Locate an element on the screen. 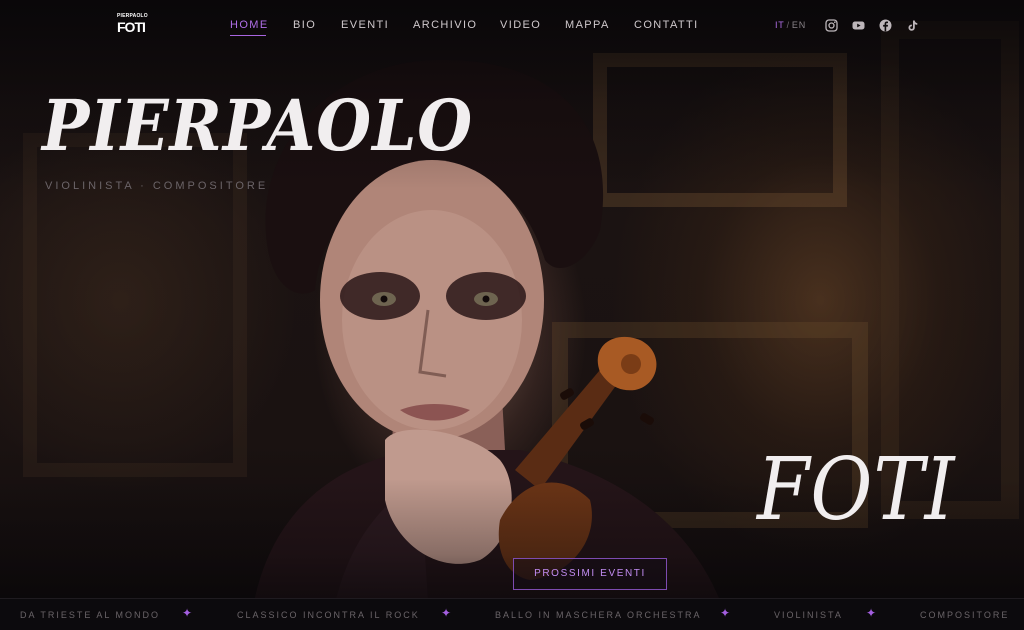 This screenshot has width=1024, height=630. active-nav-indicator is located at coordinates (248, 35).